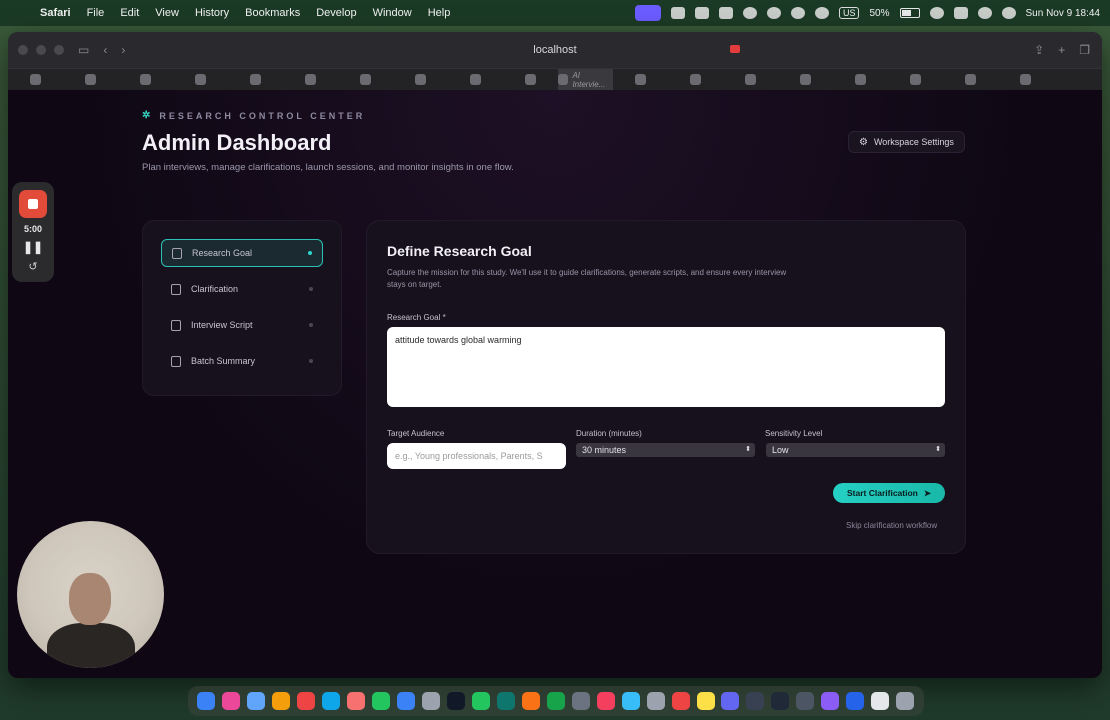 This screenshot has height=720, width=1110. I want to click on restart-icon: ↺, so click(32, 266).